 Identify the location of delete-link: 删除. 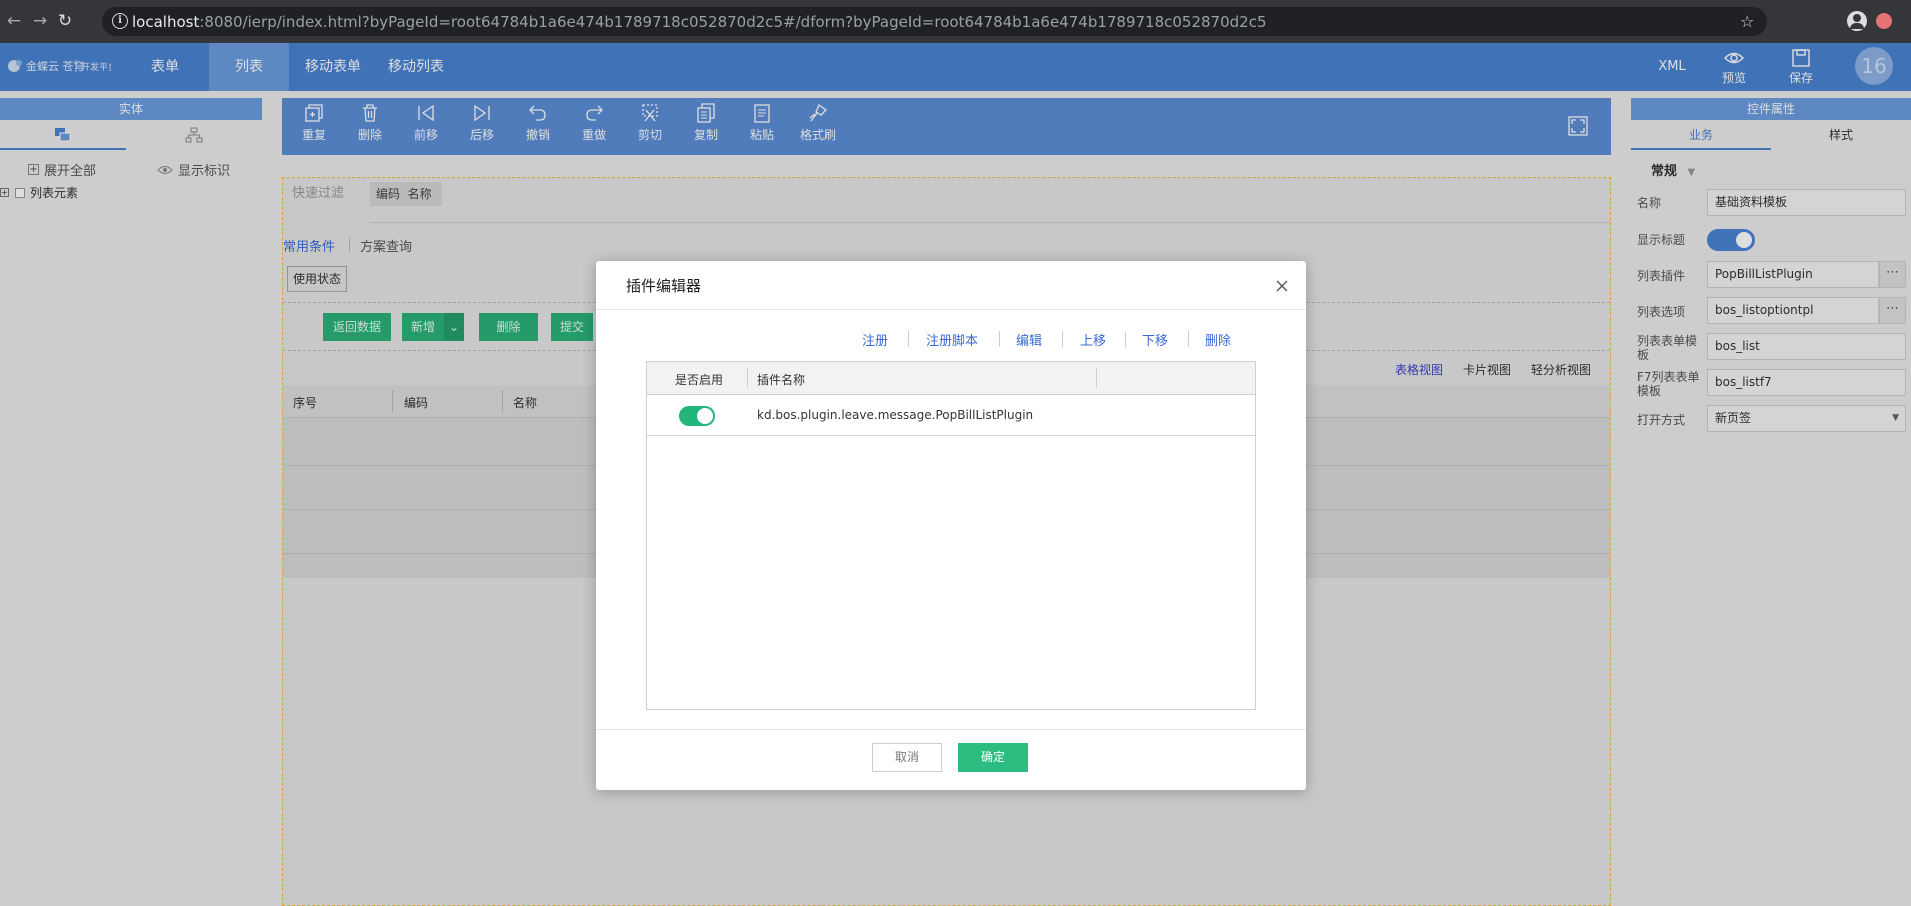
(1218, 339).